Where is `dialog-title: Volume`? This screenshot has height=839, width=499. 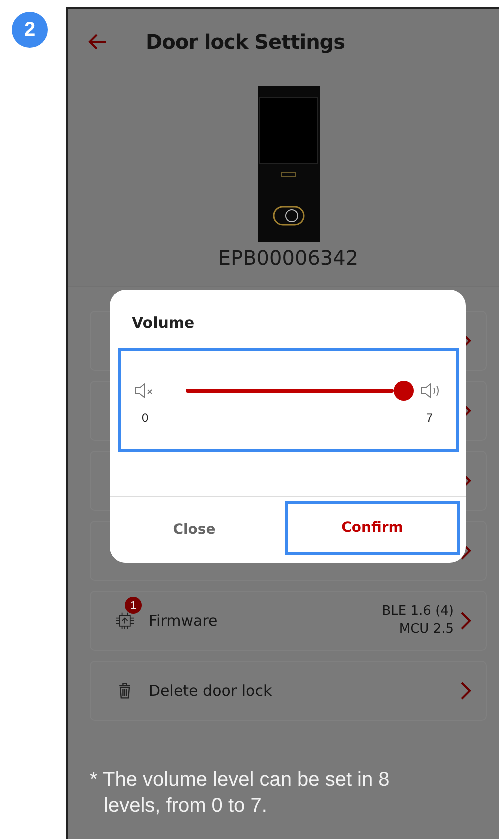 dialog-title: Volume is located at coordinates (163, 322).